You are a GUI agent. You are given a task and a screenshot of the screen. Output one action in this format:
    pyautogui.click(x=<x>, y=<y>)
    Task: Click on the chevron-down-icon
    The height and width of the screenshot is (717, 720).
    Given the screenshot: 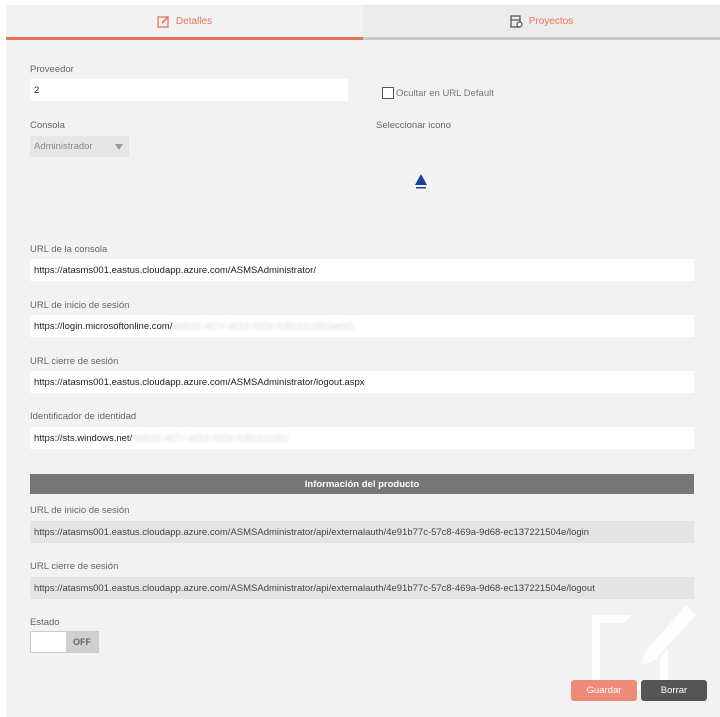 What is the action you would take?
    pyautogui.click(x=119, y=146)
    